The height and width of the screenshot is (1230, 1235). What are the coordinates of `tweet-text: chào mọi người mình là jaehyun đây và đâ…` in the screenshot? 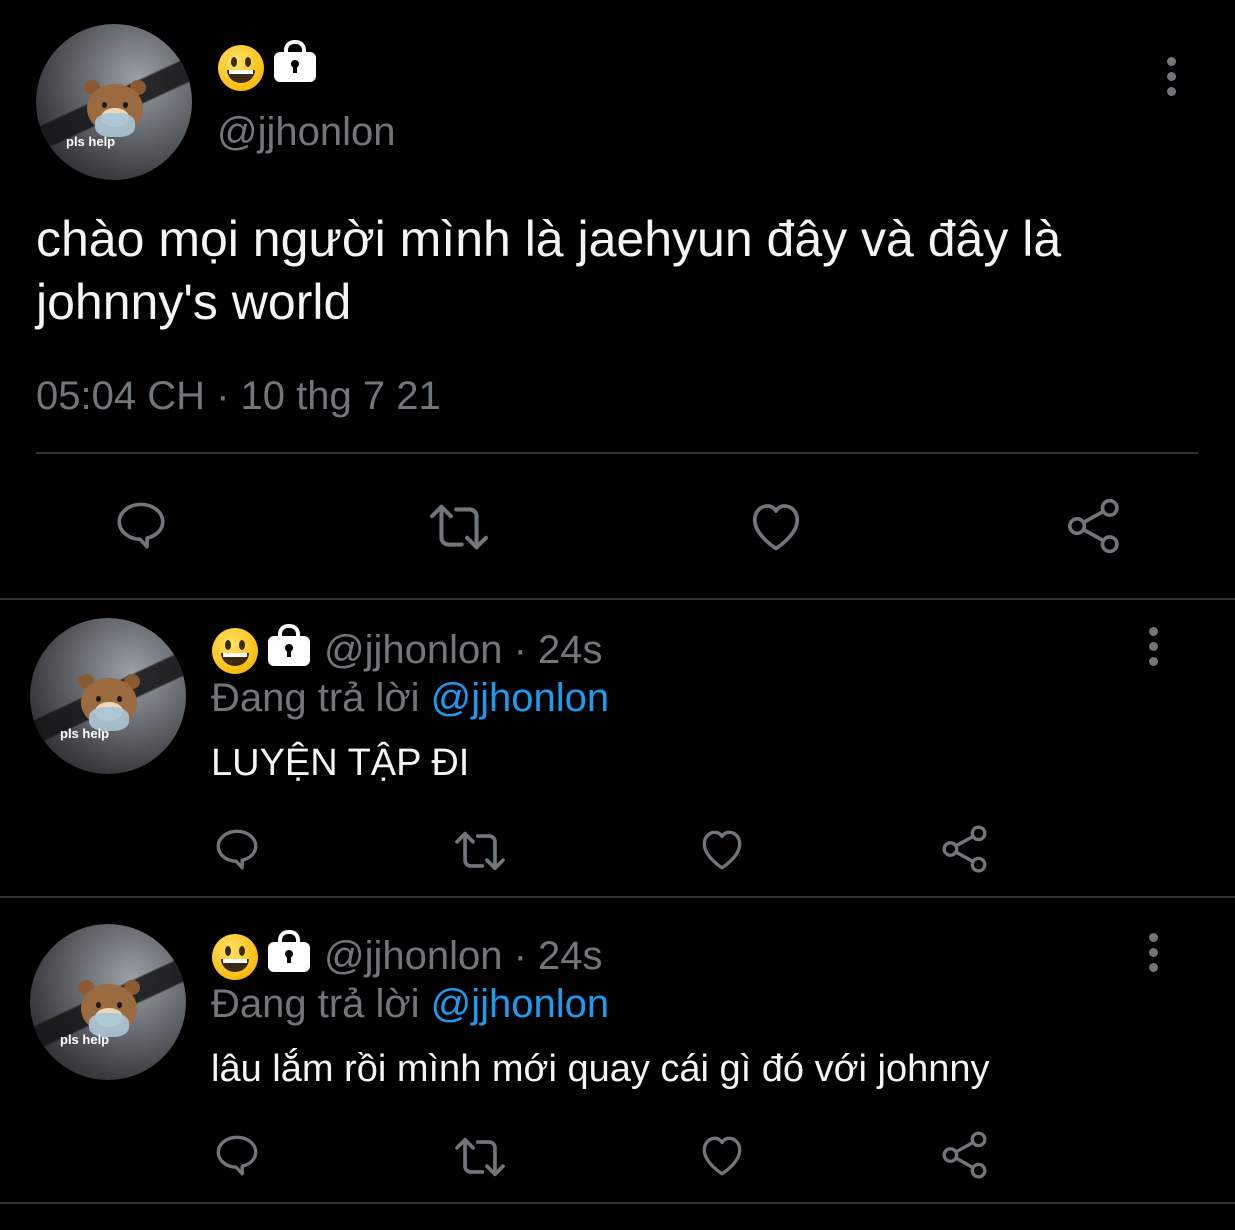 It's located at (549, 270).